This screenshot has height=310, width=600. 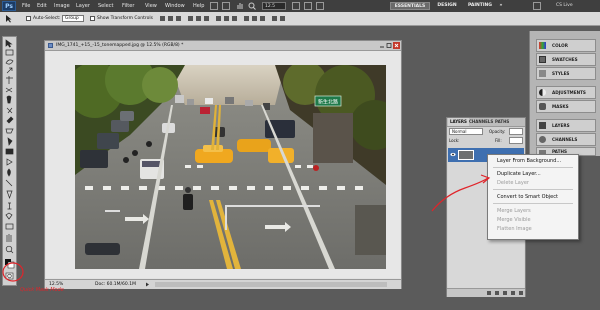 What do you see at coordinates (460, 194) in the screenshot?
I see `annotation-arrow` at bounding box center [460, 194].